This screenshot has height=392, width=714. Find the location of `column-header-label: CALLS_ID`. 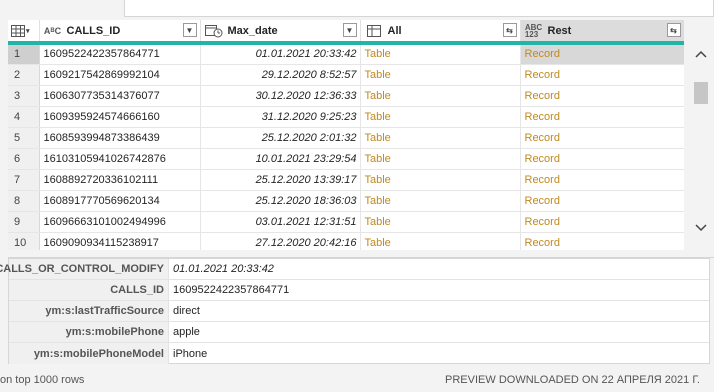

column-header-label: CALLS_ID is located at coordinates (93, 30).